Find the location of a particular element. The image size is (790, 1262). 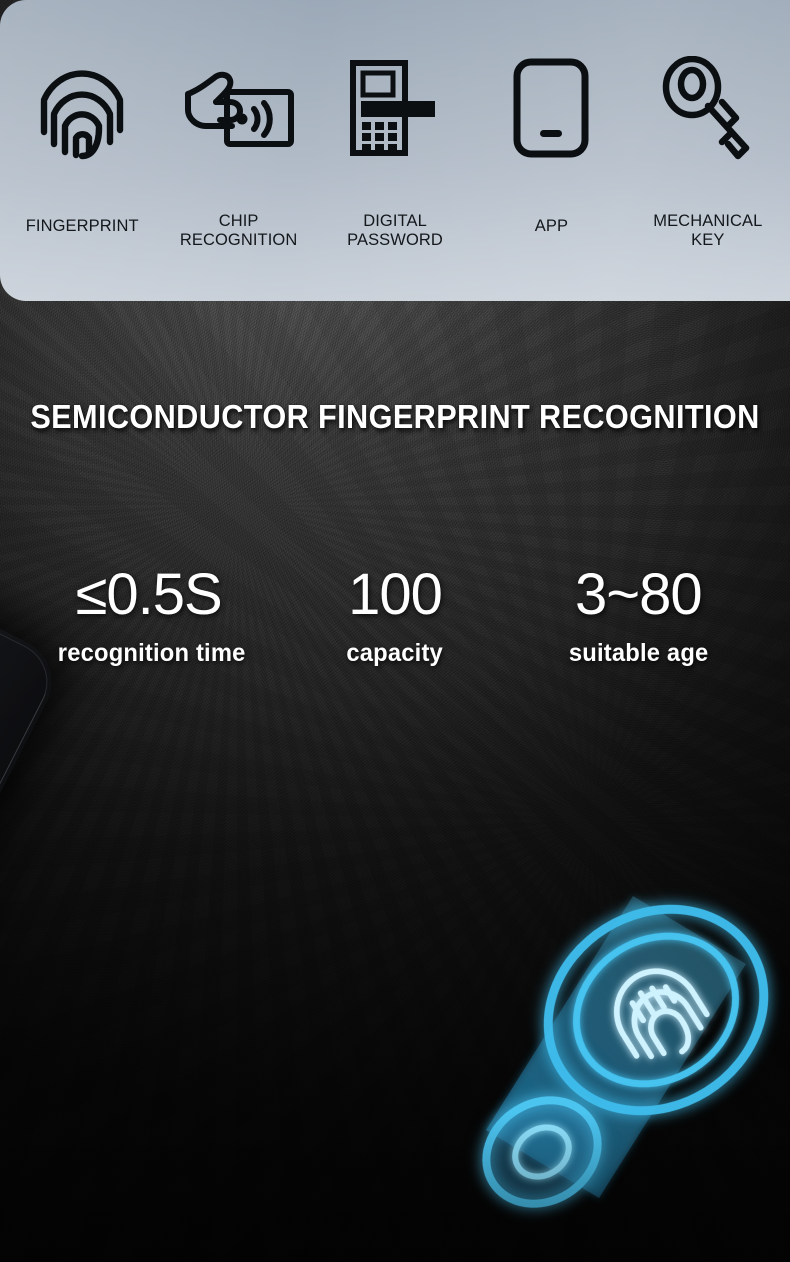

stat-recognition-time: ≤0.5S recognition time is located at coordinates (151, 616).